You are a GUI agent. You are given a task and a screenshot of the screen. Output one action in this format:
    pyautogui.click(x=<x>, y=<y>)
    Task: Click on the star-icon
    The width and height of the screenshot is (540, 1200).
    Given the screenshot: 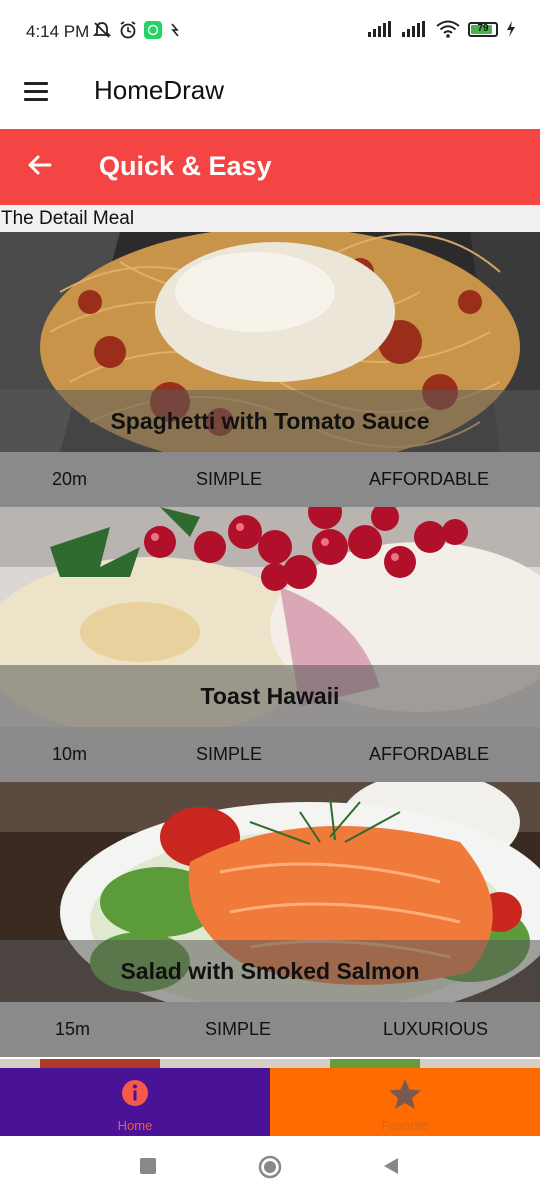 What is the action you would take?
    pyautogui.click(x=405, y=1094)
    